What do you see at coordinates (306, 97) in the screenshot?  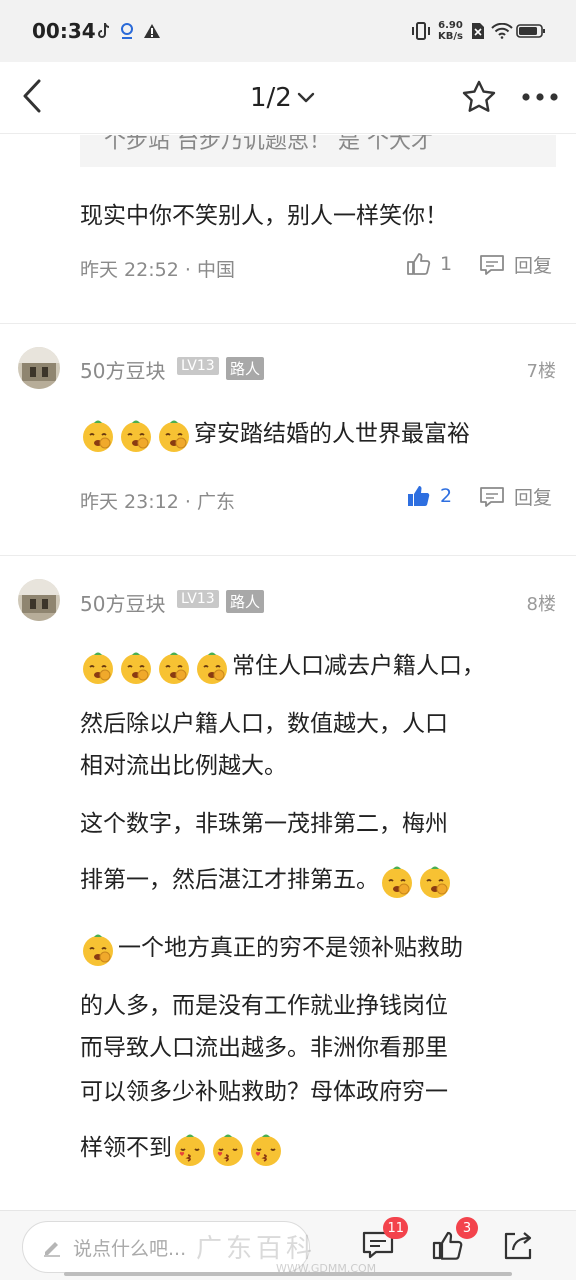 I see `chevron-down-icon` at bounding box center [306, 97].